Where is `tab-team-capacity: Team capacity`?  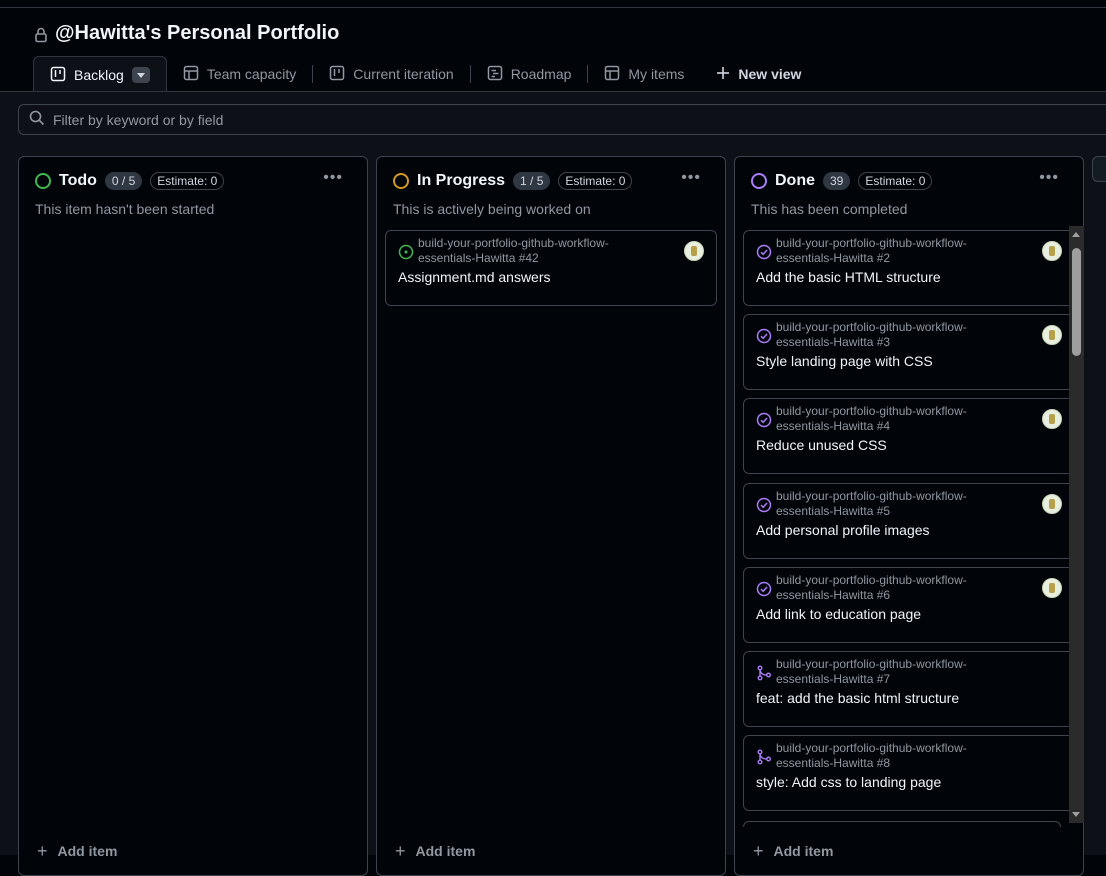
tab-team-capacity: Team capacity is located at coordinates (239, 74).